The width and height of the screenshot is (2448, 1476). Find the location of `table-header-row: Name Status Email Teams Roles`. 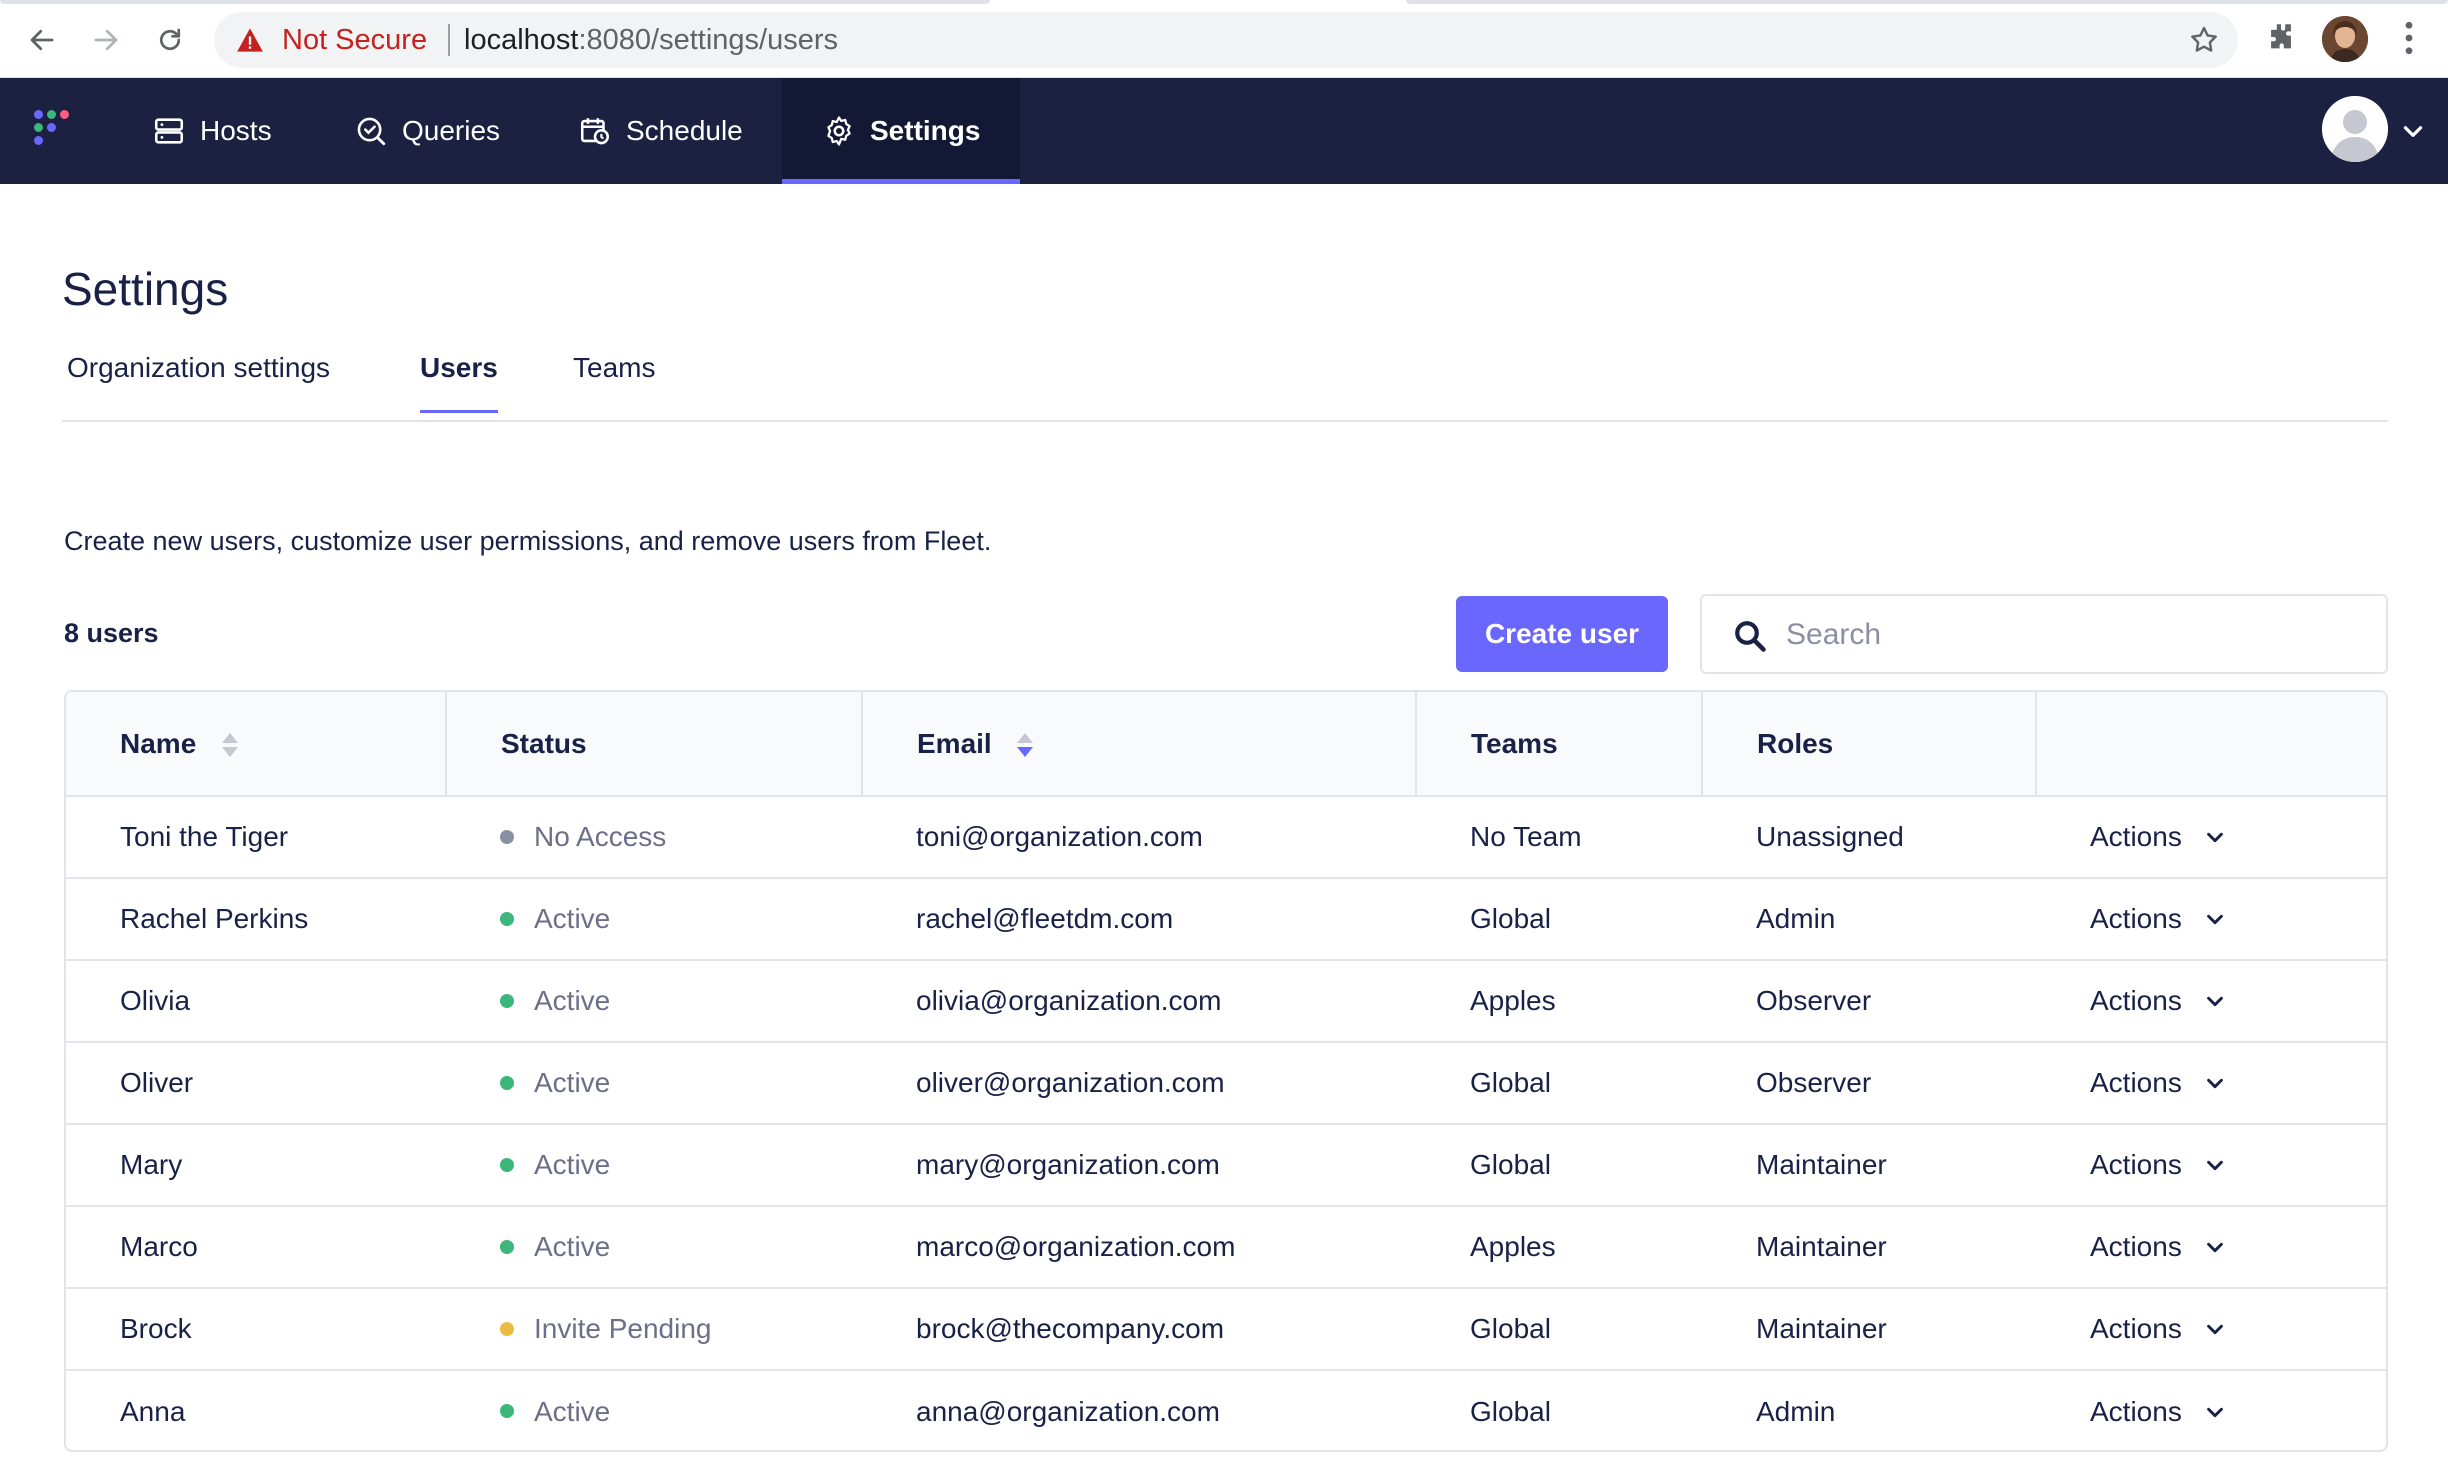

table-header-row: Name Status Email Teams Roles is located at coordinates (1226, 744).